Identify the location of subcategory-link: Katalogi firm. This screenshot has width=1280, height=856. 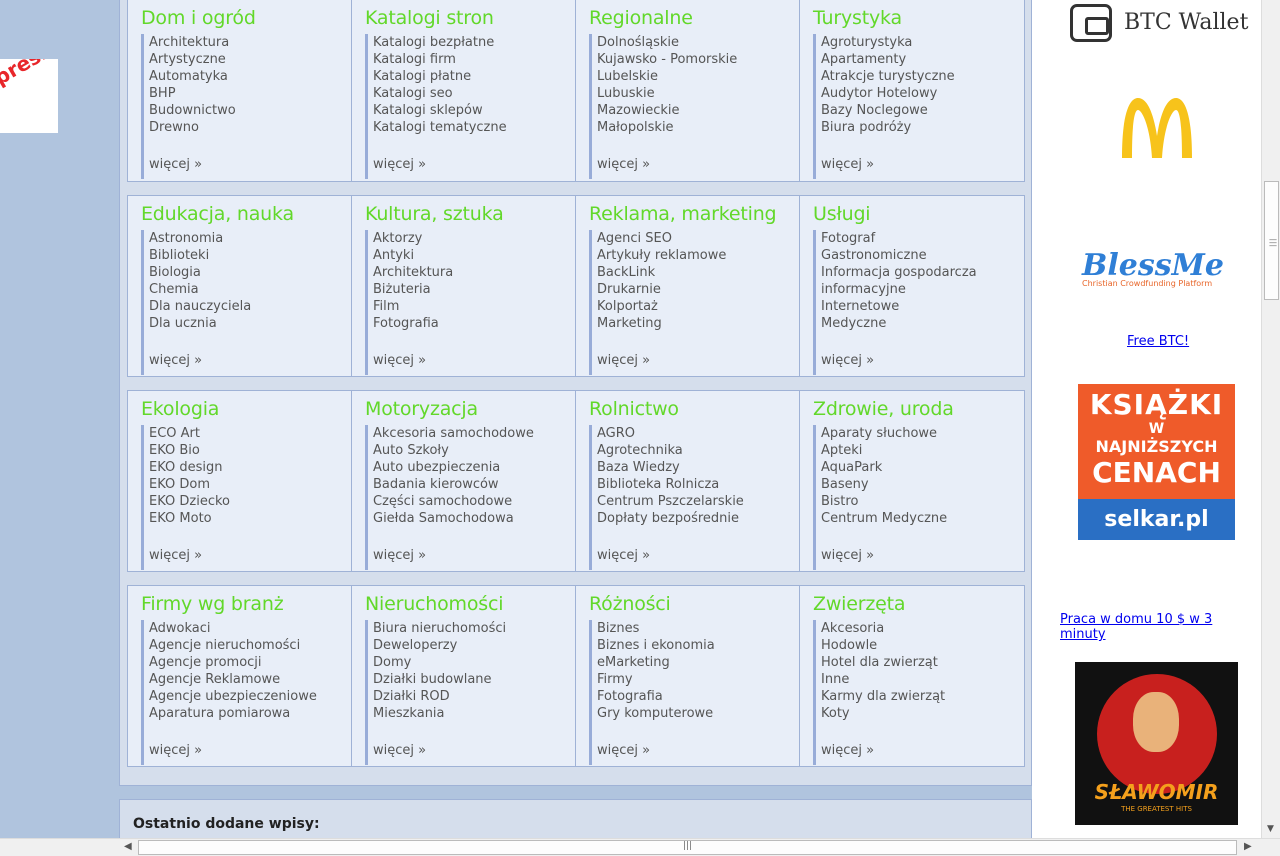
(474, 59).